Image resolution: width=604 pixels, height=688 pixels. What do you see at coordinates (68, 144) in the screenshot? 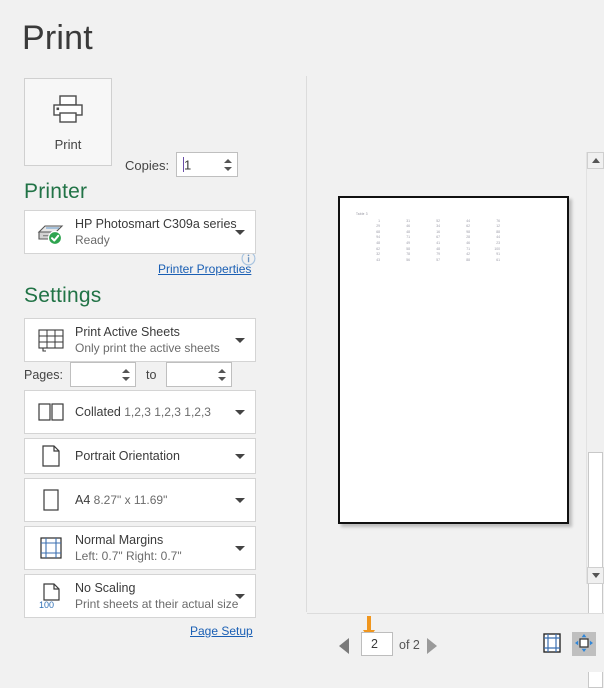
I see `print-button-label: Print` at bounding box center [68, 144].